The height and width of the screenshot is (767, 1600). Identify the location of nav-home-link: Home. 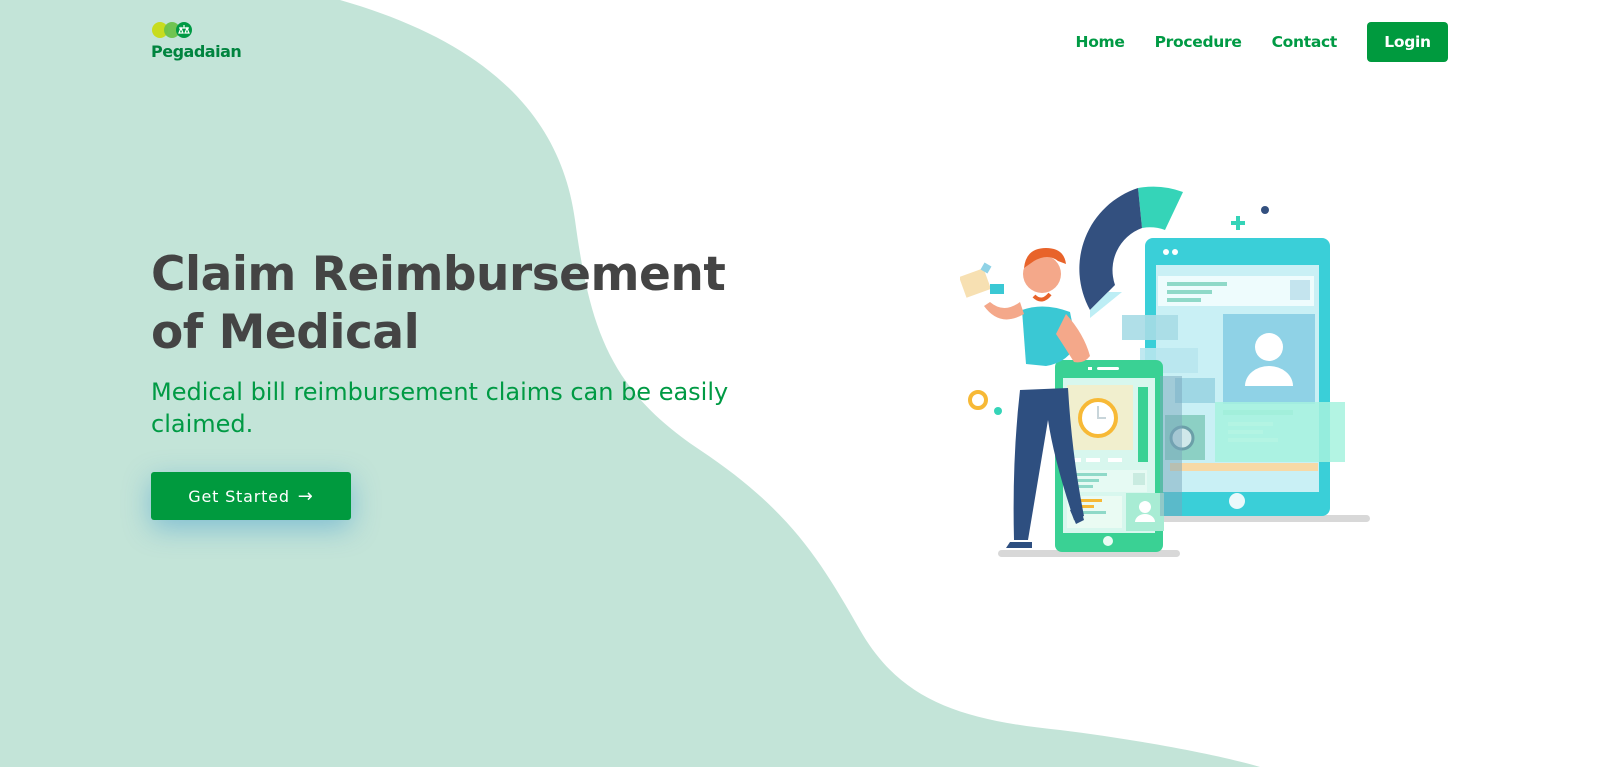
(1100, 42).